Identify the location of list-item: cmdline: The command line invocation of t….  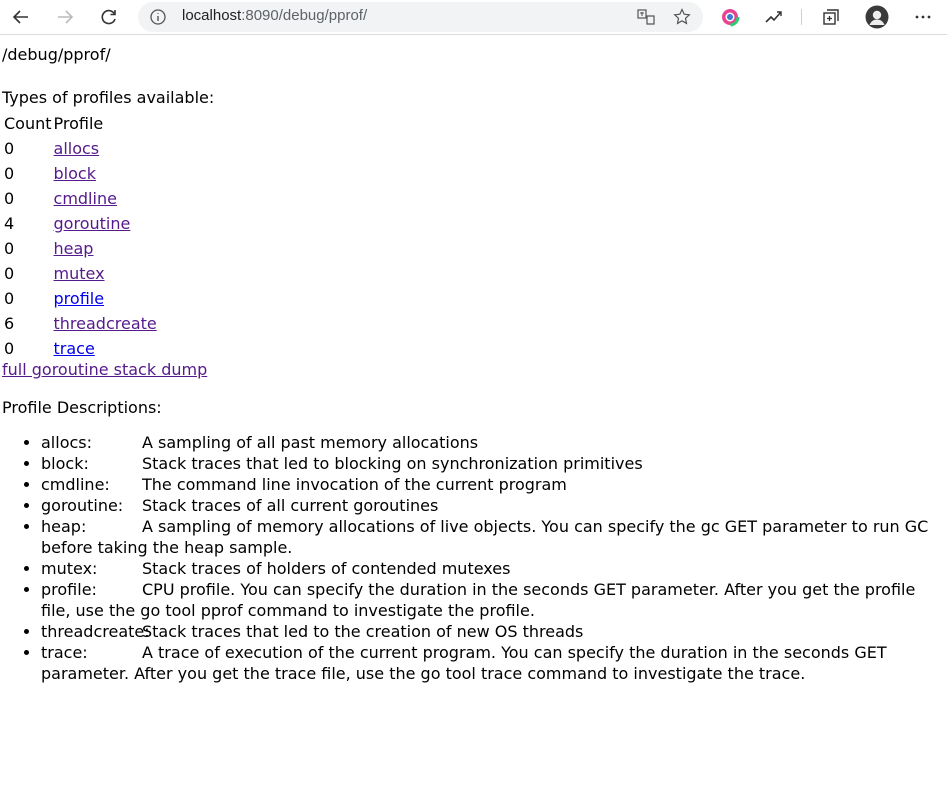
(493, 484).